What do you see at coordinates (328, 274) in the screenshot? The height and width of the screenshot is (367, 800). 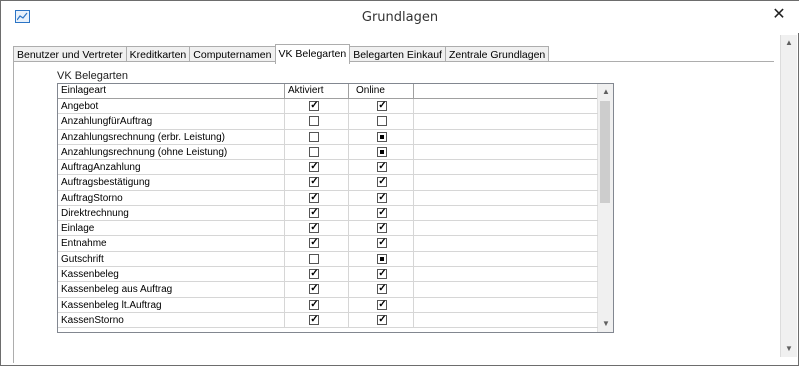 I see `table-row: Kassenbeleg` at bounding box center [328, 274].